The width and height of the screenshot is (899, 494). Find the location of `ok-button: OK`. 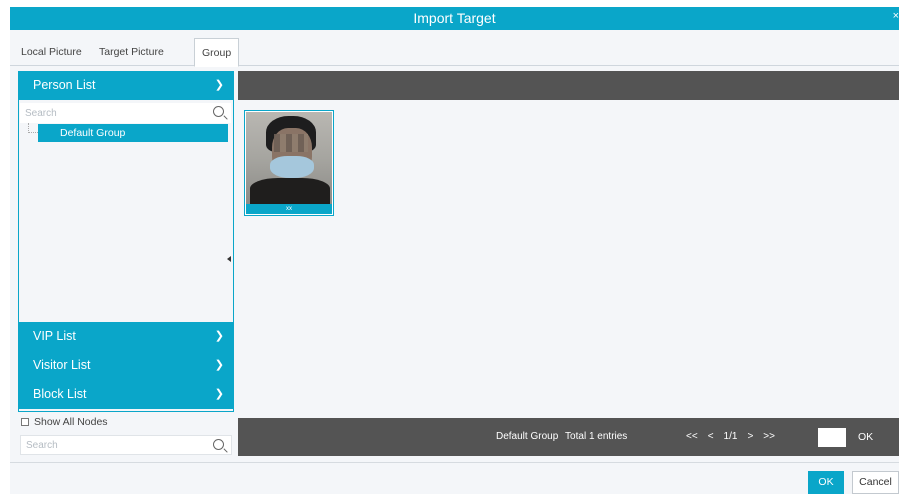

ok-button: OK is located at coordinates (826, 482).